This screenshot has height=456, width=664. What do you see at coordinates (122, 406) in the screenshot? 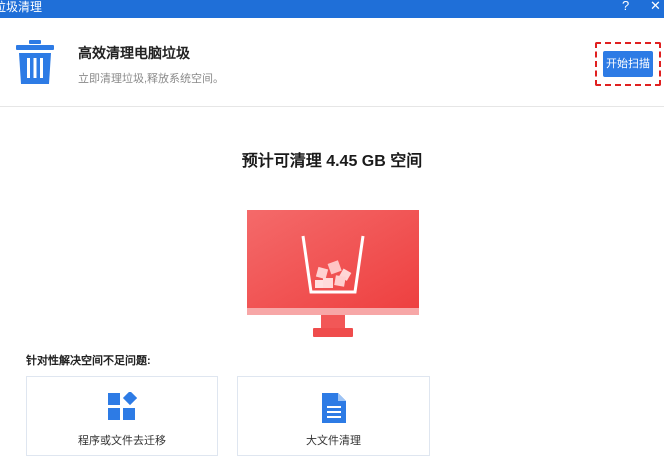
I see `apps-grid-icon` at bounding box center [122, 406].